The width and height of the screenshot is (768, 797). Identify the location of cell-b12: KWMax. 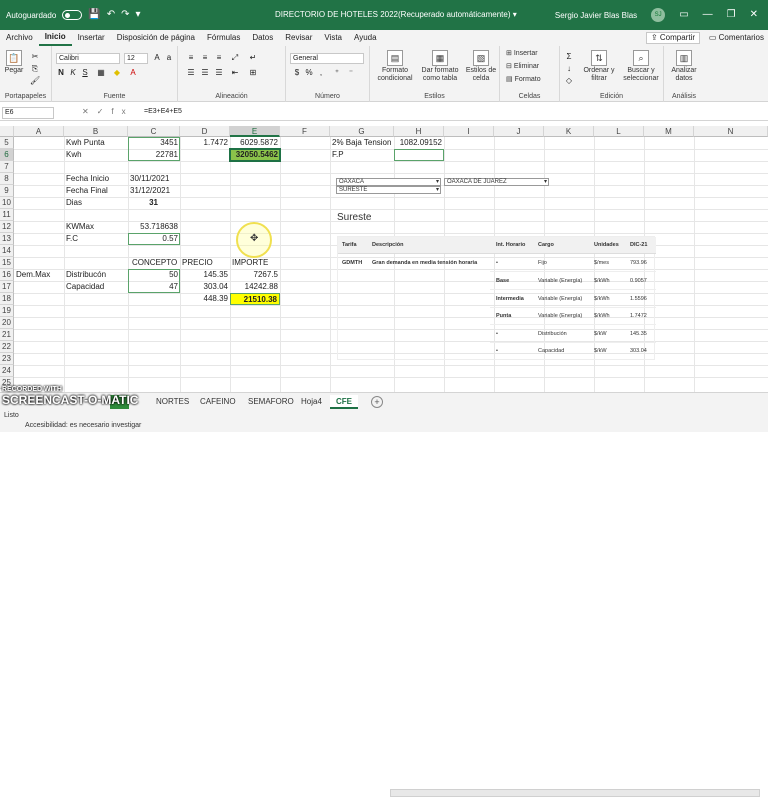
(96, 227).